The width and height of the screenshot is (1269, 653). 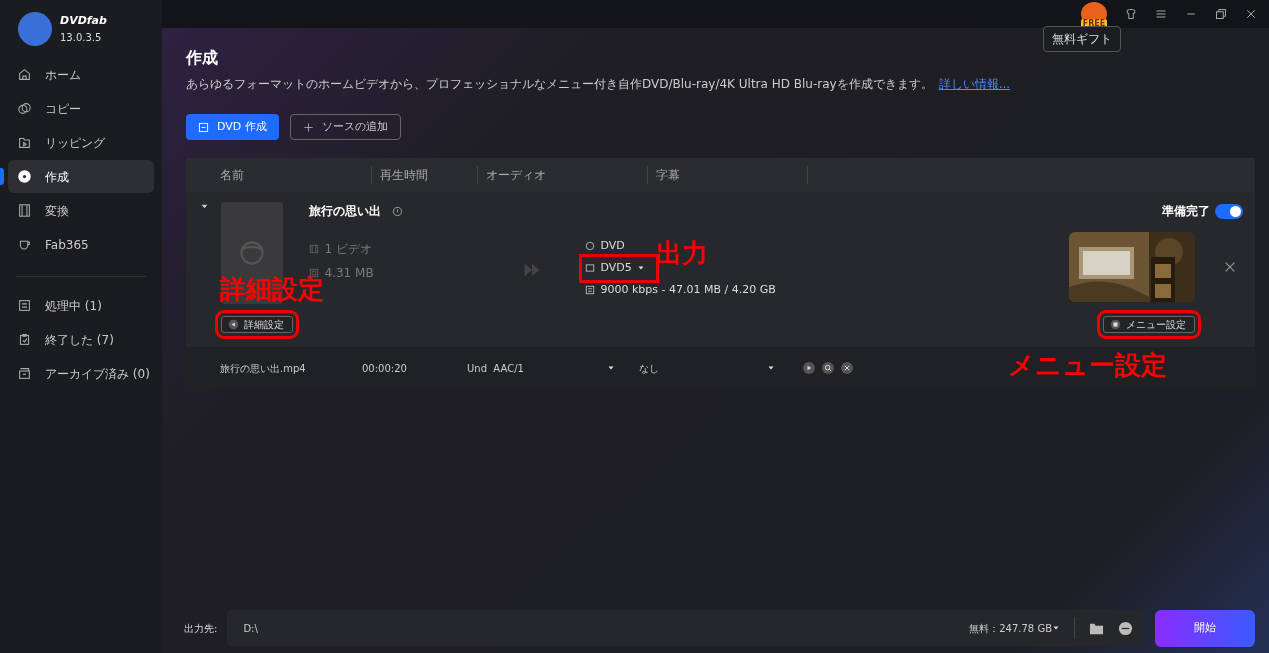 What do you see at coordinates (847, 368) in the screenshot?
I see `delete-icon` at bounding box center [847, 368].